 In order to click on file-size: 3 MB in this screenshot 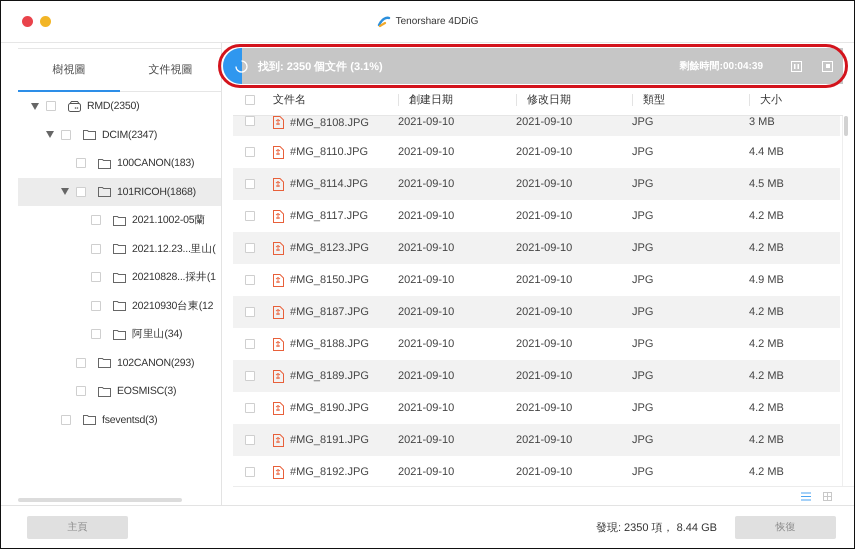, I will do `click(762, 122)`.